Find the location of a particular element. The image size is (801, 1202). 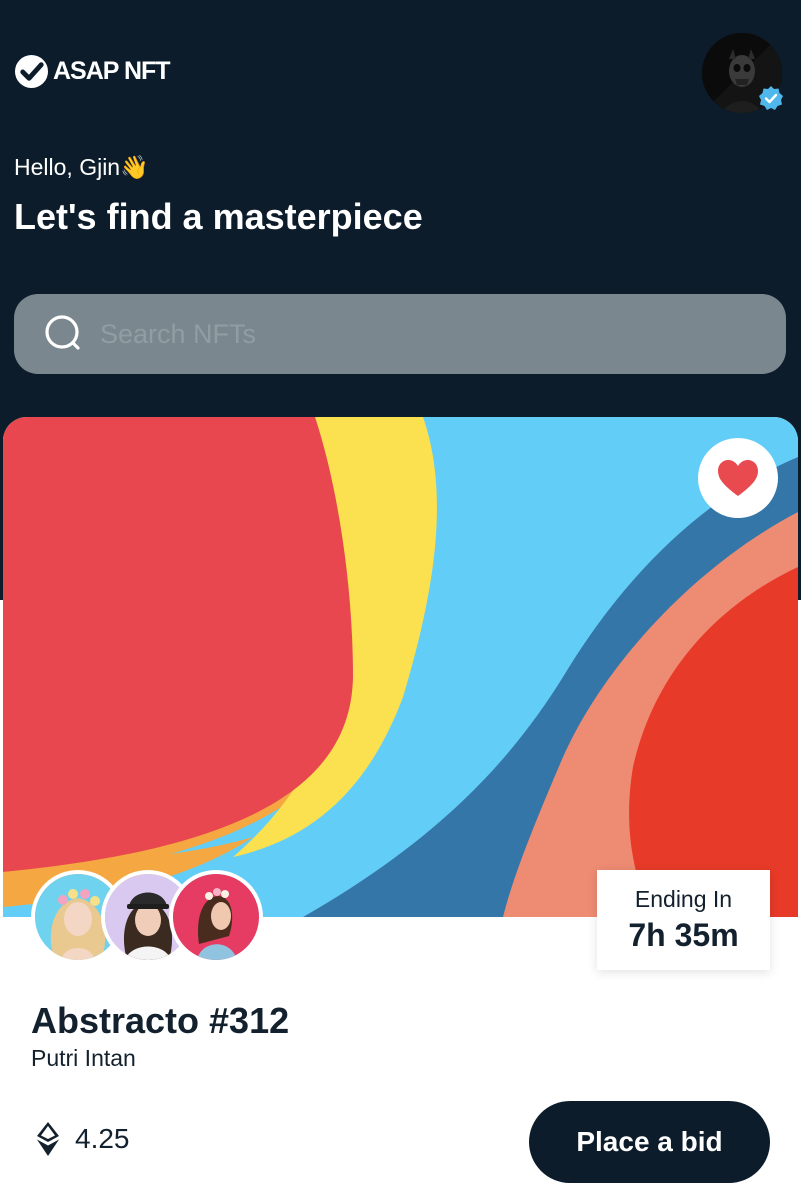

ending-time: 7h 35m is located at coordinates (683, 935).